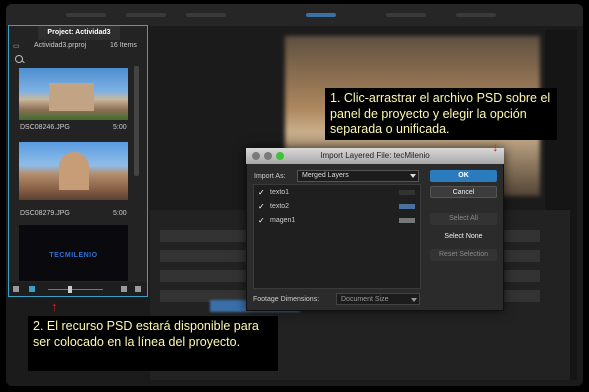  What do you see at coordinates (45, 127) in the screenshot?
I see `item-name: DSC08246.JPG` at bounding box center [45, 127].